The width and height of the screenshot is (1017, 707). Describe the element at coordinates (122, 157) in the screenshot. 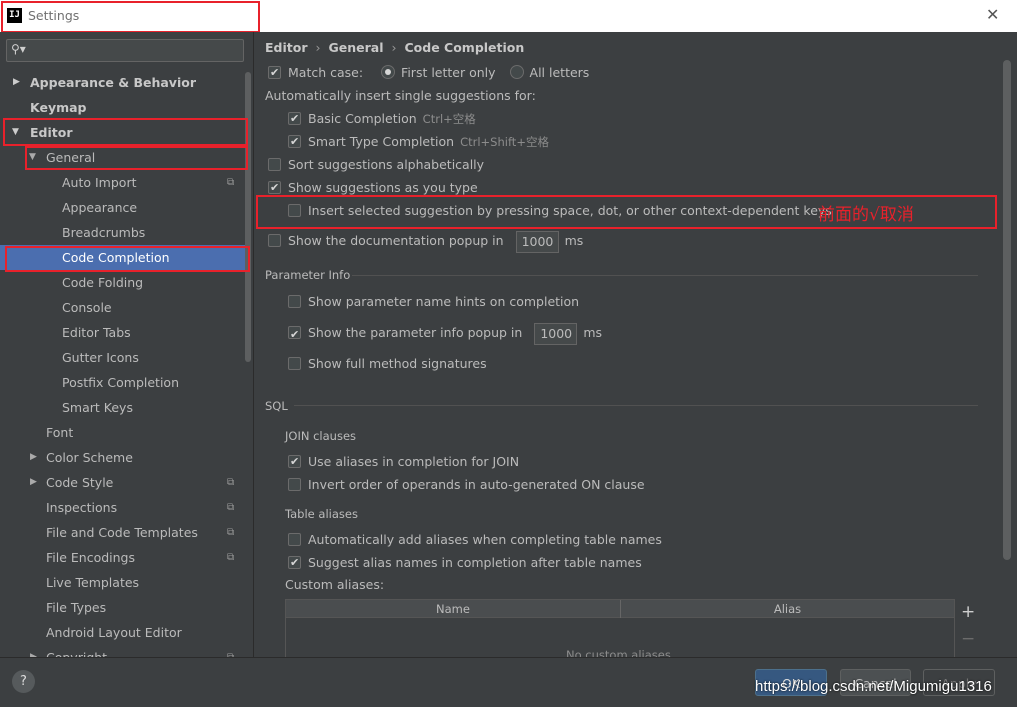

I see `sidebar-item-general: ▼ General` at that location.